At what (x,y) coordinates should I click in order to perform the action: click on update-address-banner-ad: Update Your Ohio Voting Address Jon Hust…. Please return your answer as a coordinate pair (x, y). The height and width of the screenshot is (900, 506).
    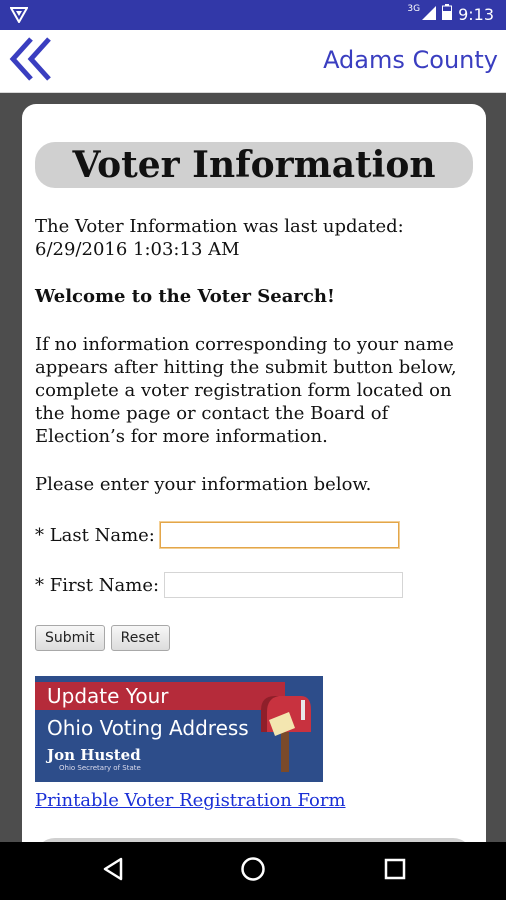
    Looking at the image, I should click on (179, 729).